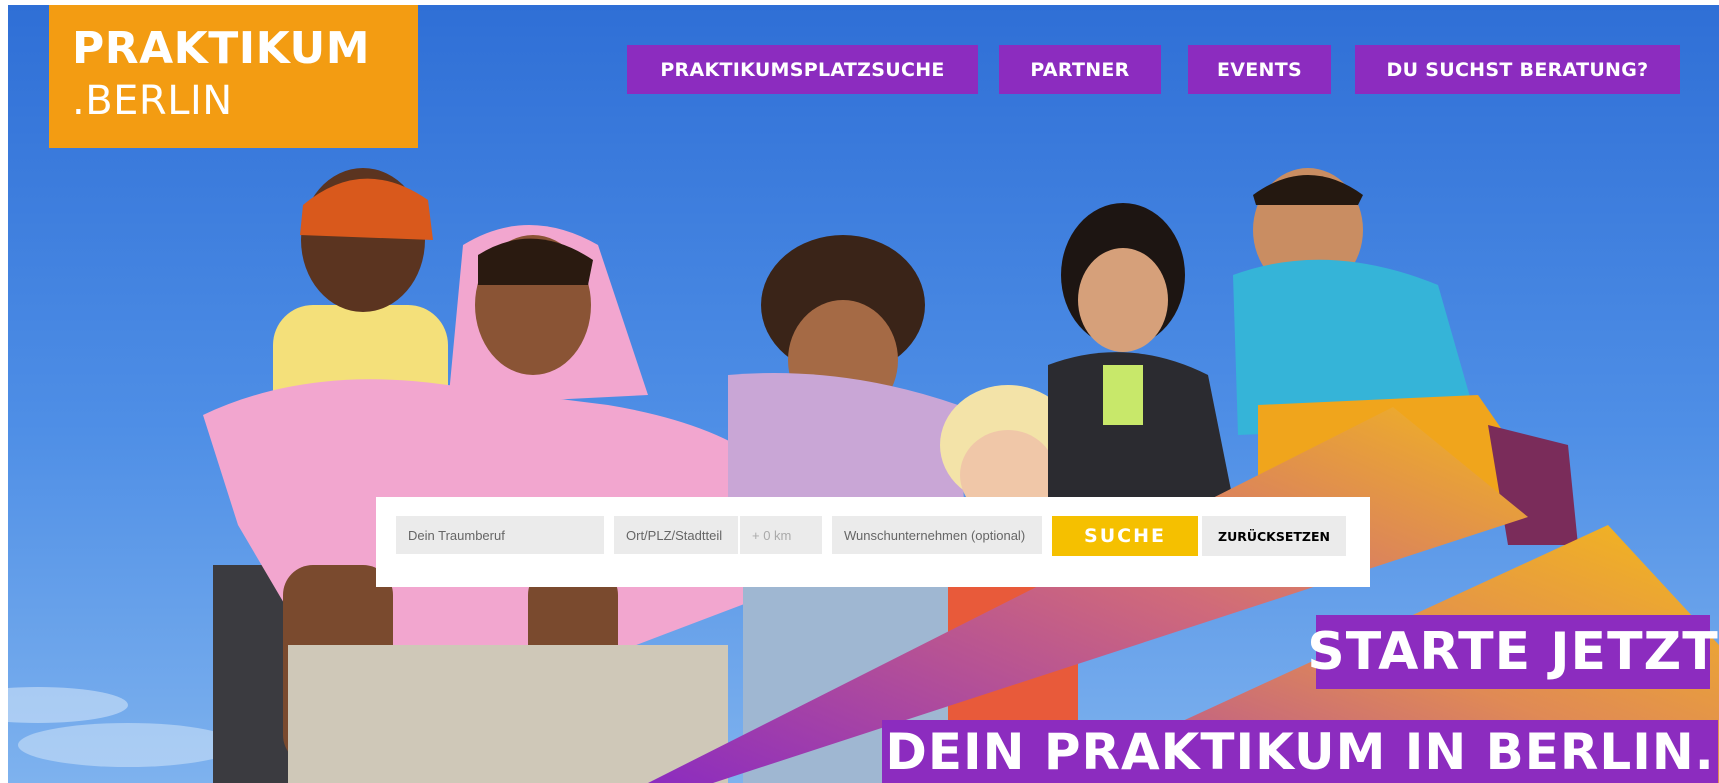 The image size is (1719, 783). Describe the element at coordinates (1517, 69) in the screenshot. I see `nav-beratung: DU SUCHST BERATUNG?` at that location.